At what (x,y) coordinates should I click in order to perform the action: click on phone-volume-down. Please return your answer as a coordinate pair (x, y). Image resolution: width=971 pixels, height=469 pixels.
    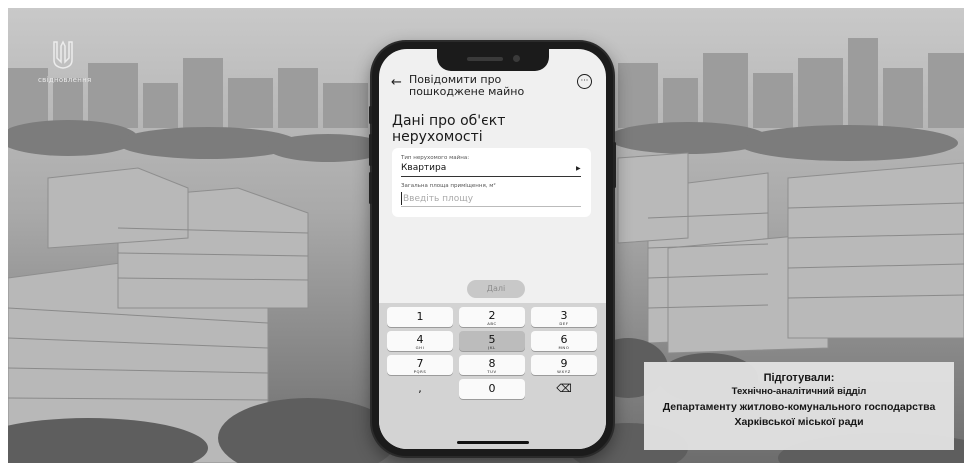
    Looking at the image, I should click on (370, 188).